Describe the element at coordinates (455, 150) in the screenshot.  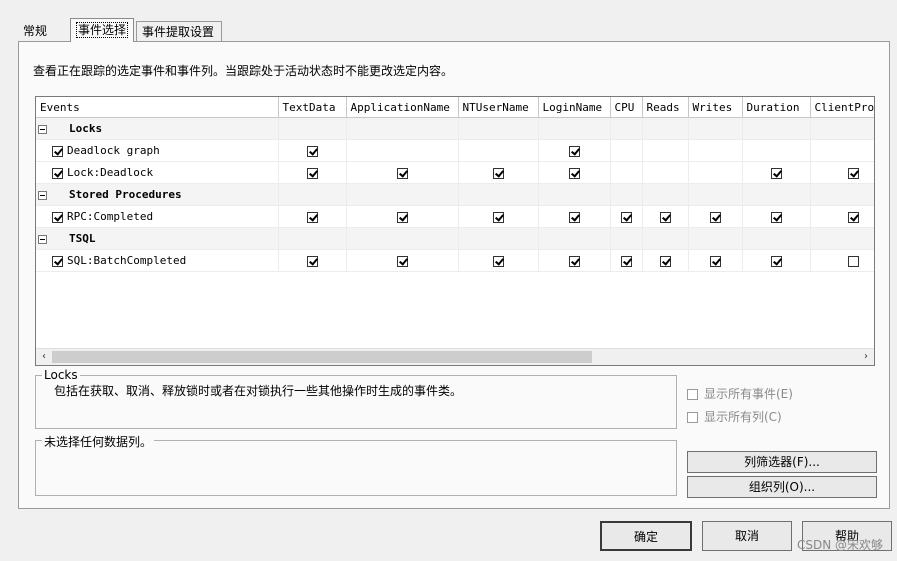
I see `event-row: Deadlock graph` at that location.